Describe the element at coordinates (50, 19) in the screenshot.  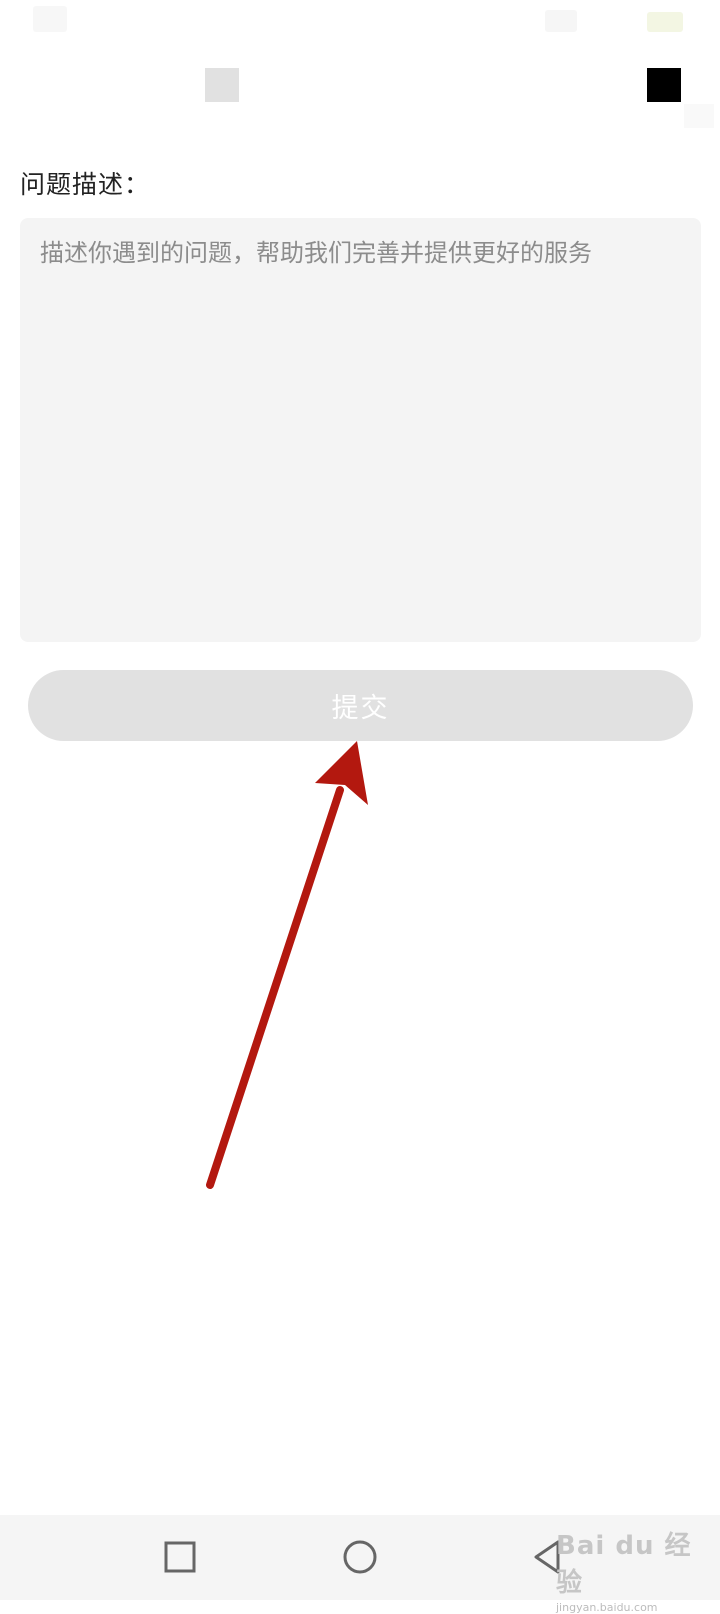
I see `status-bar-left-icon` at that location.